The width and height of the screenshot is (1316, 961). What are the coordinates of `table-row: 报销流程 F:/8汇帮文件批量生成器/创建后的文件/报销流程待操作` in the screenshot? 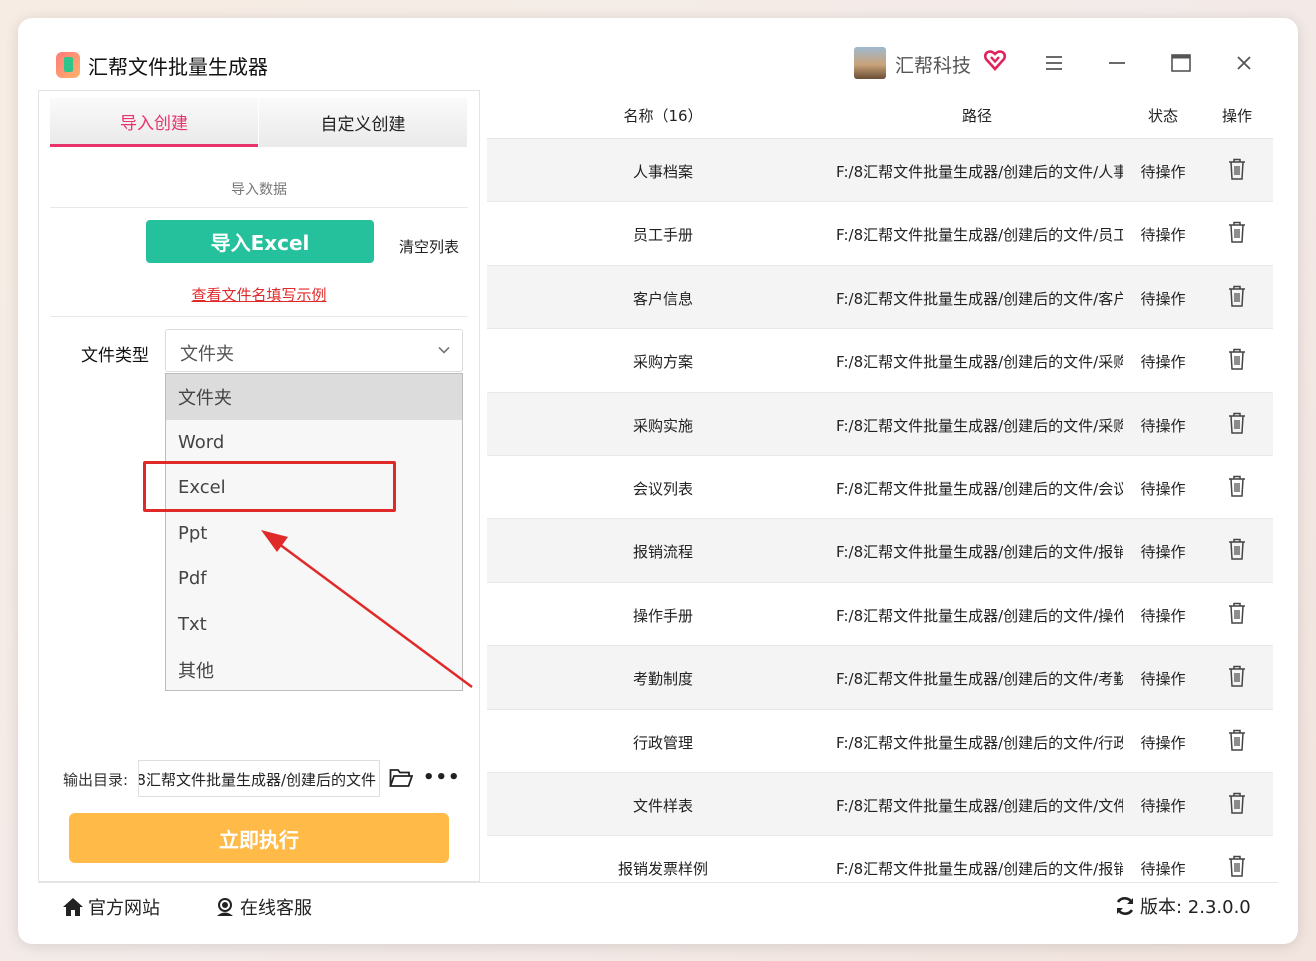 It's located at (880, 551).